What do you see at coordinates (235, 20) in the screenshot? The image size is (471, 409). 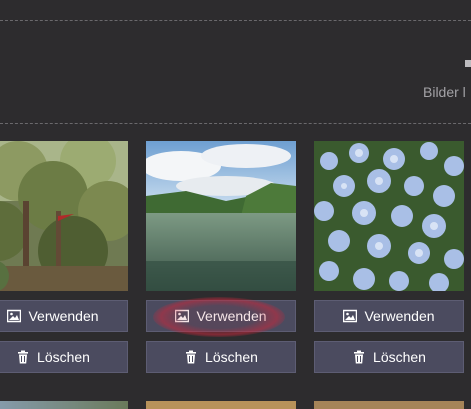 I see `top-divider` at bounding box center [235, 20].